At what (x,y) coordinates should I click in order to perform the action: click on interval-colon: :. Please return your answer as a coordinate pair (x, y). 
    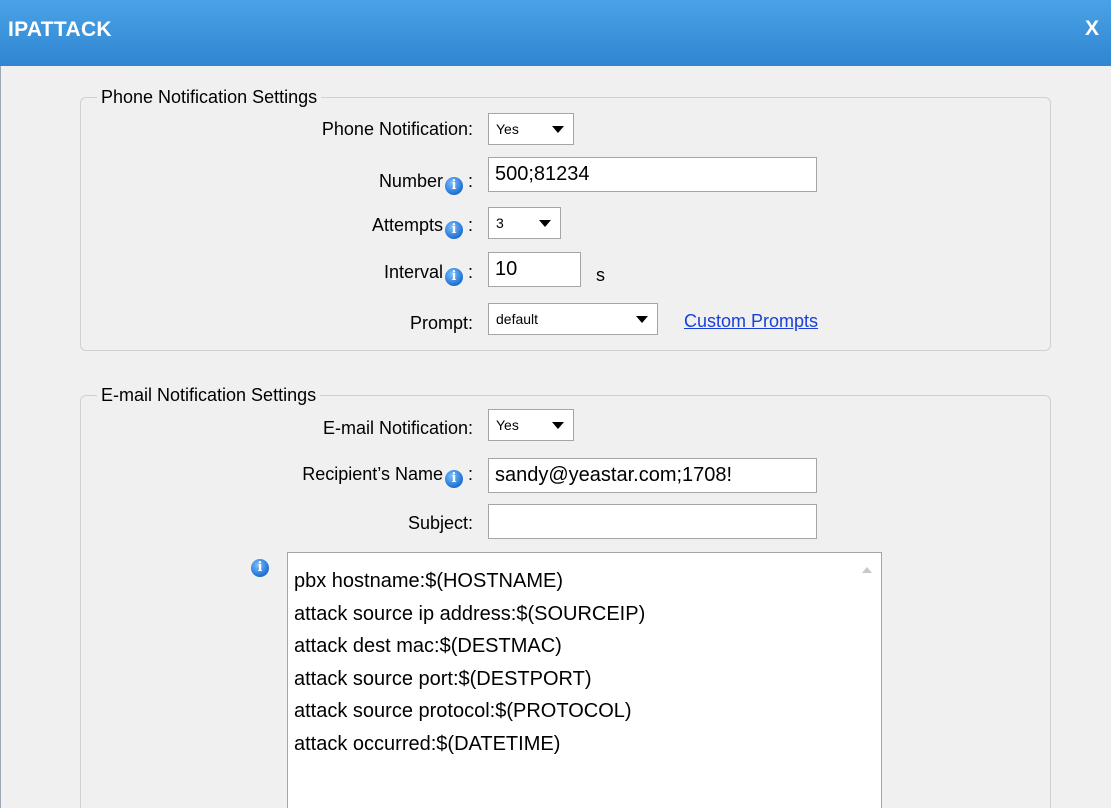
    Looking at the image, I should click on (470, 272).